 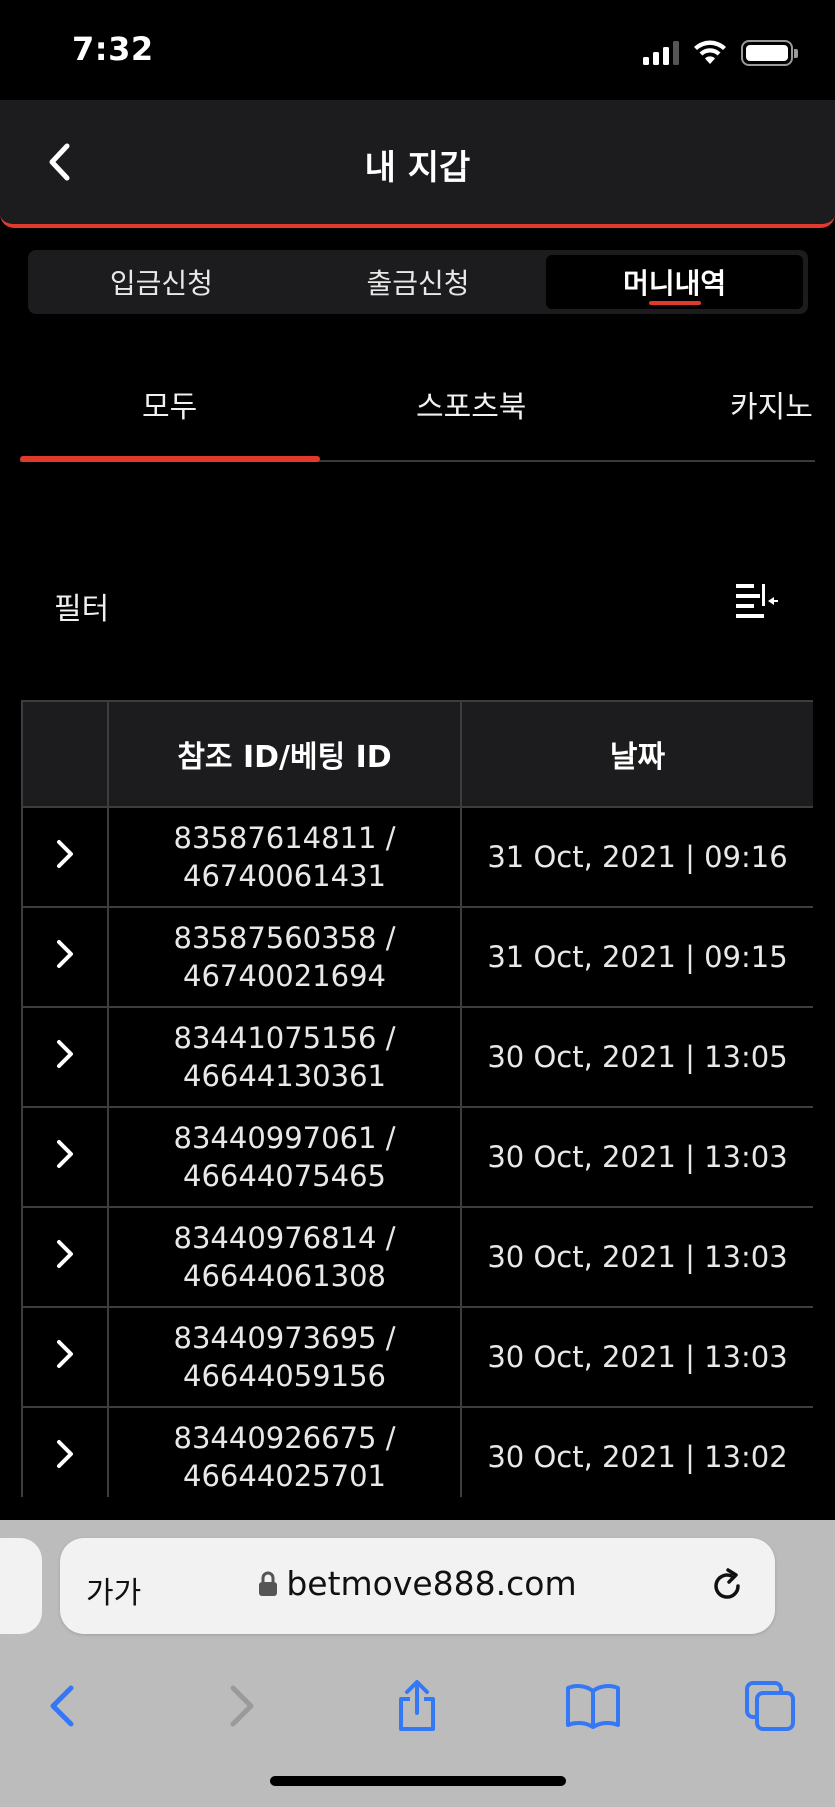 What do you see at coordinates (284, 1238) in the screenshot?
I see `reference-id: 83440976814 /` at bounding box center [284, 1238].